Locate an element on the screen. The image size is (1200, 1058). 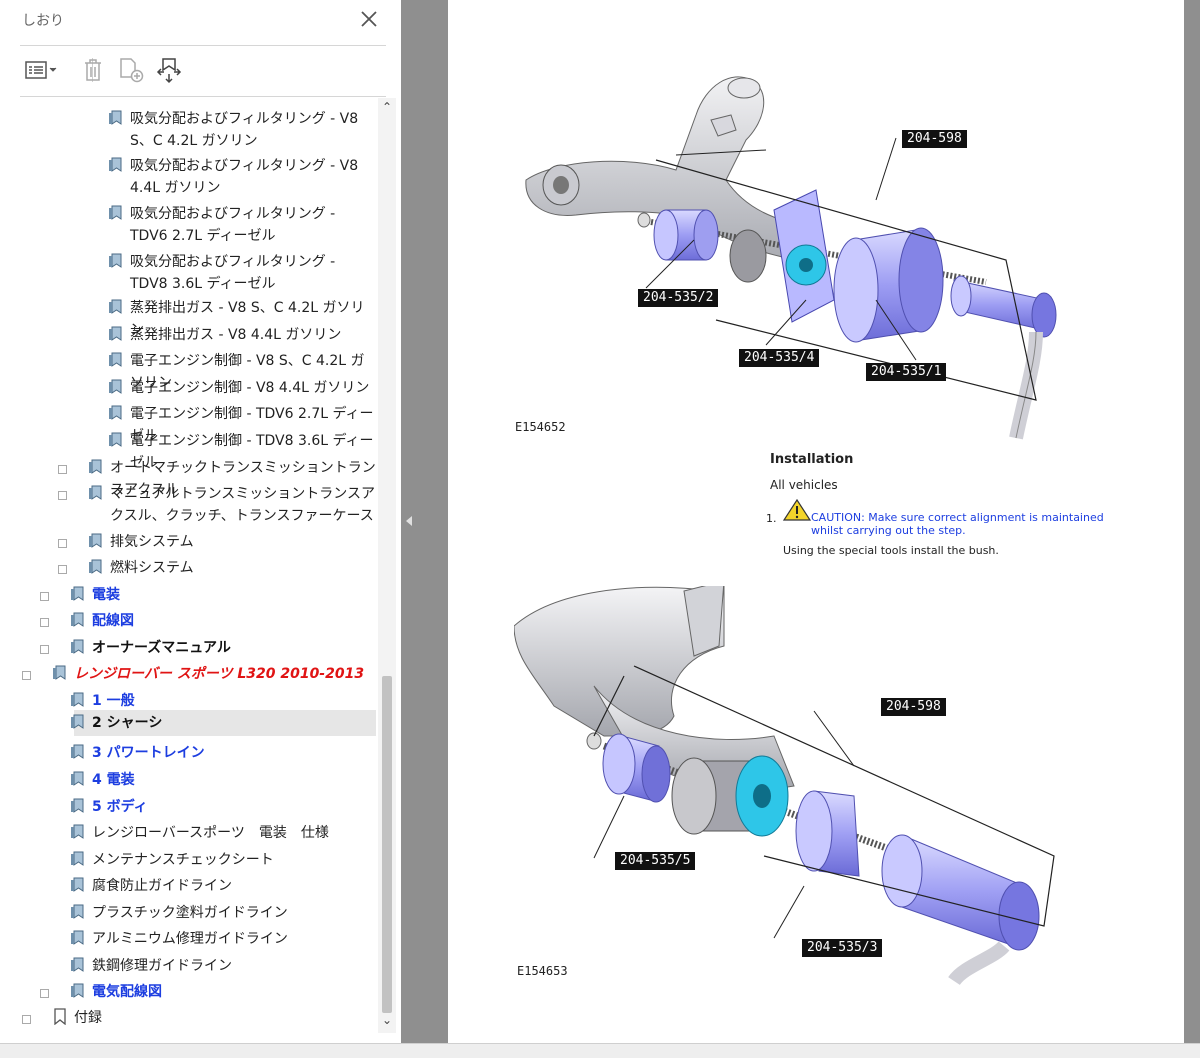
new-bookmark-icon is located at coordinates (131, 70).